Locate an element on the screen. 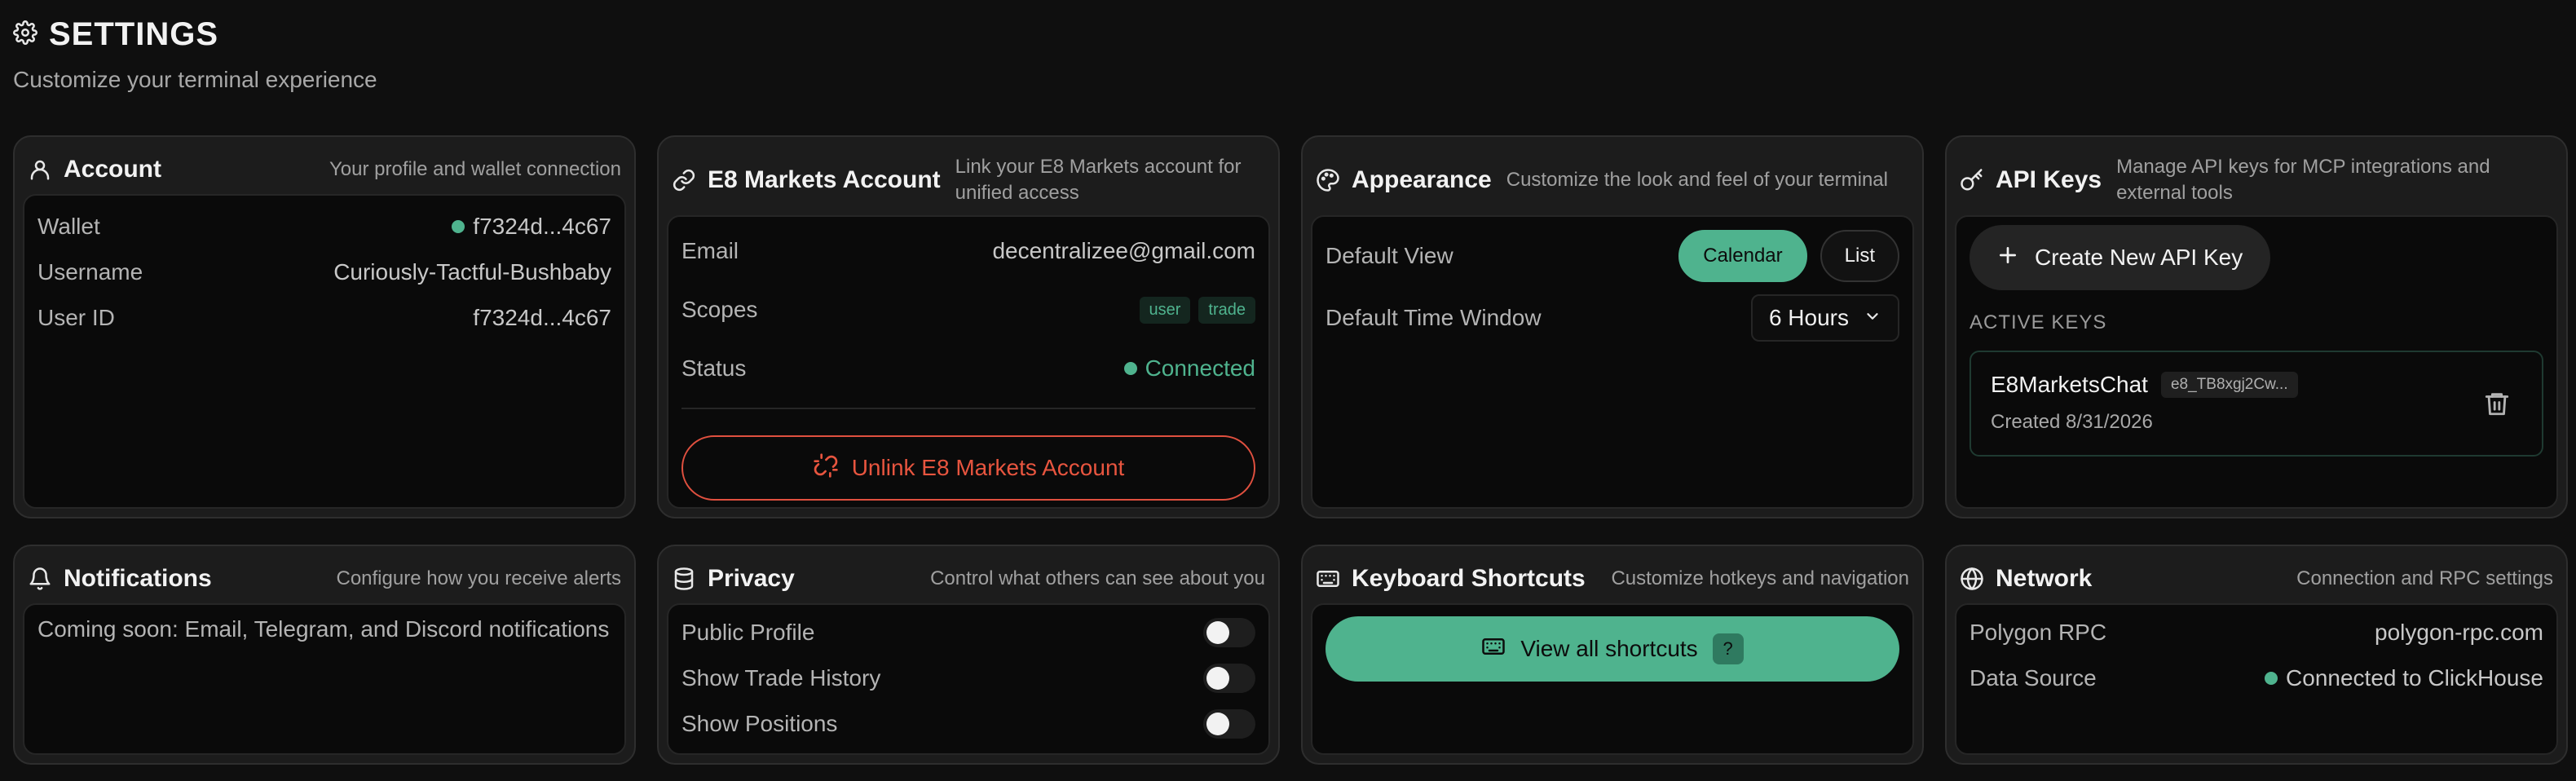 The height and width of the screenshot is (781, 2576). bell-icon is located at coordinates (40, 579).